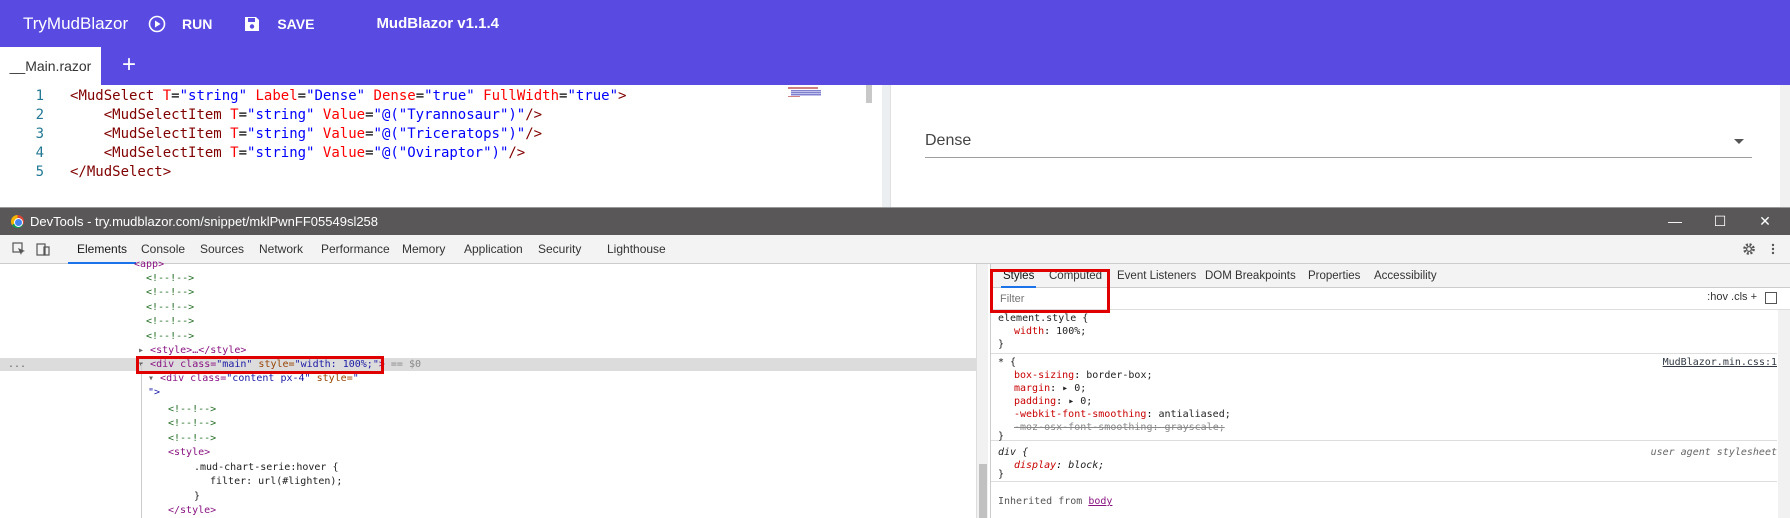 Image resolution: width=1790 pixels, height=518 pixels. What do you see at coordinates (1086, 465) in the screenshot?
I see `prop-value: block;` at bounding box center [1086, 465].